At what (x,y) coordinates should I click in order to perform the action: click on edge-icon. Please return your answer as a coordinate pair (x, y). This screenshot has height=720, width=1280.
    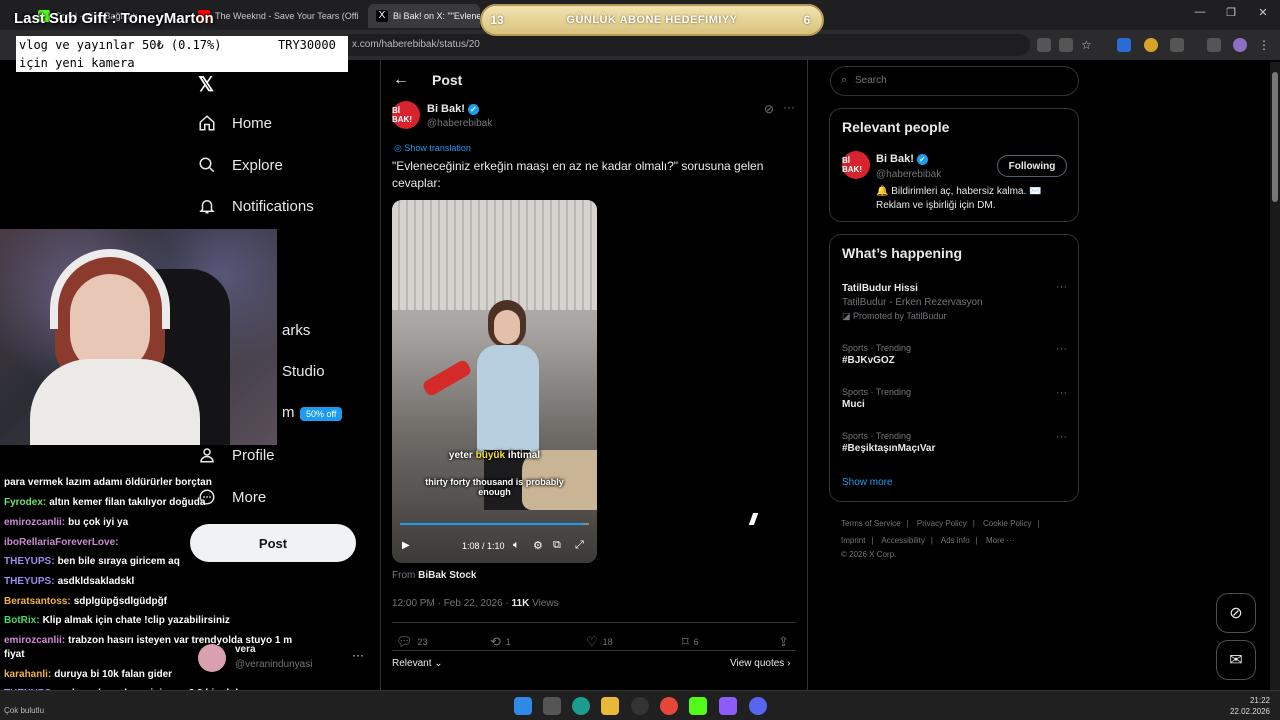
    Looking at the image, I should click on (581, 706).